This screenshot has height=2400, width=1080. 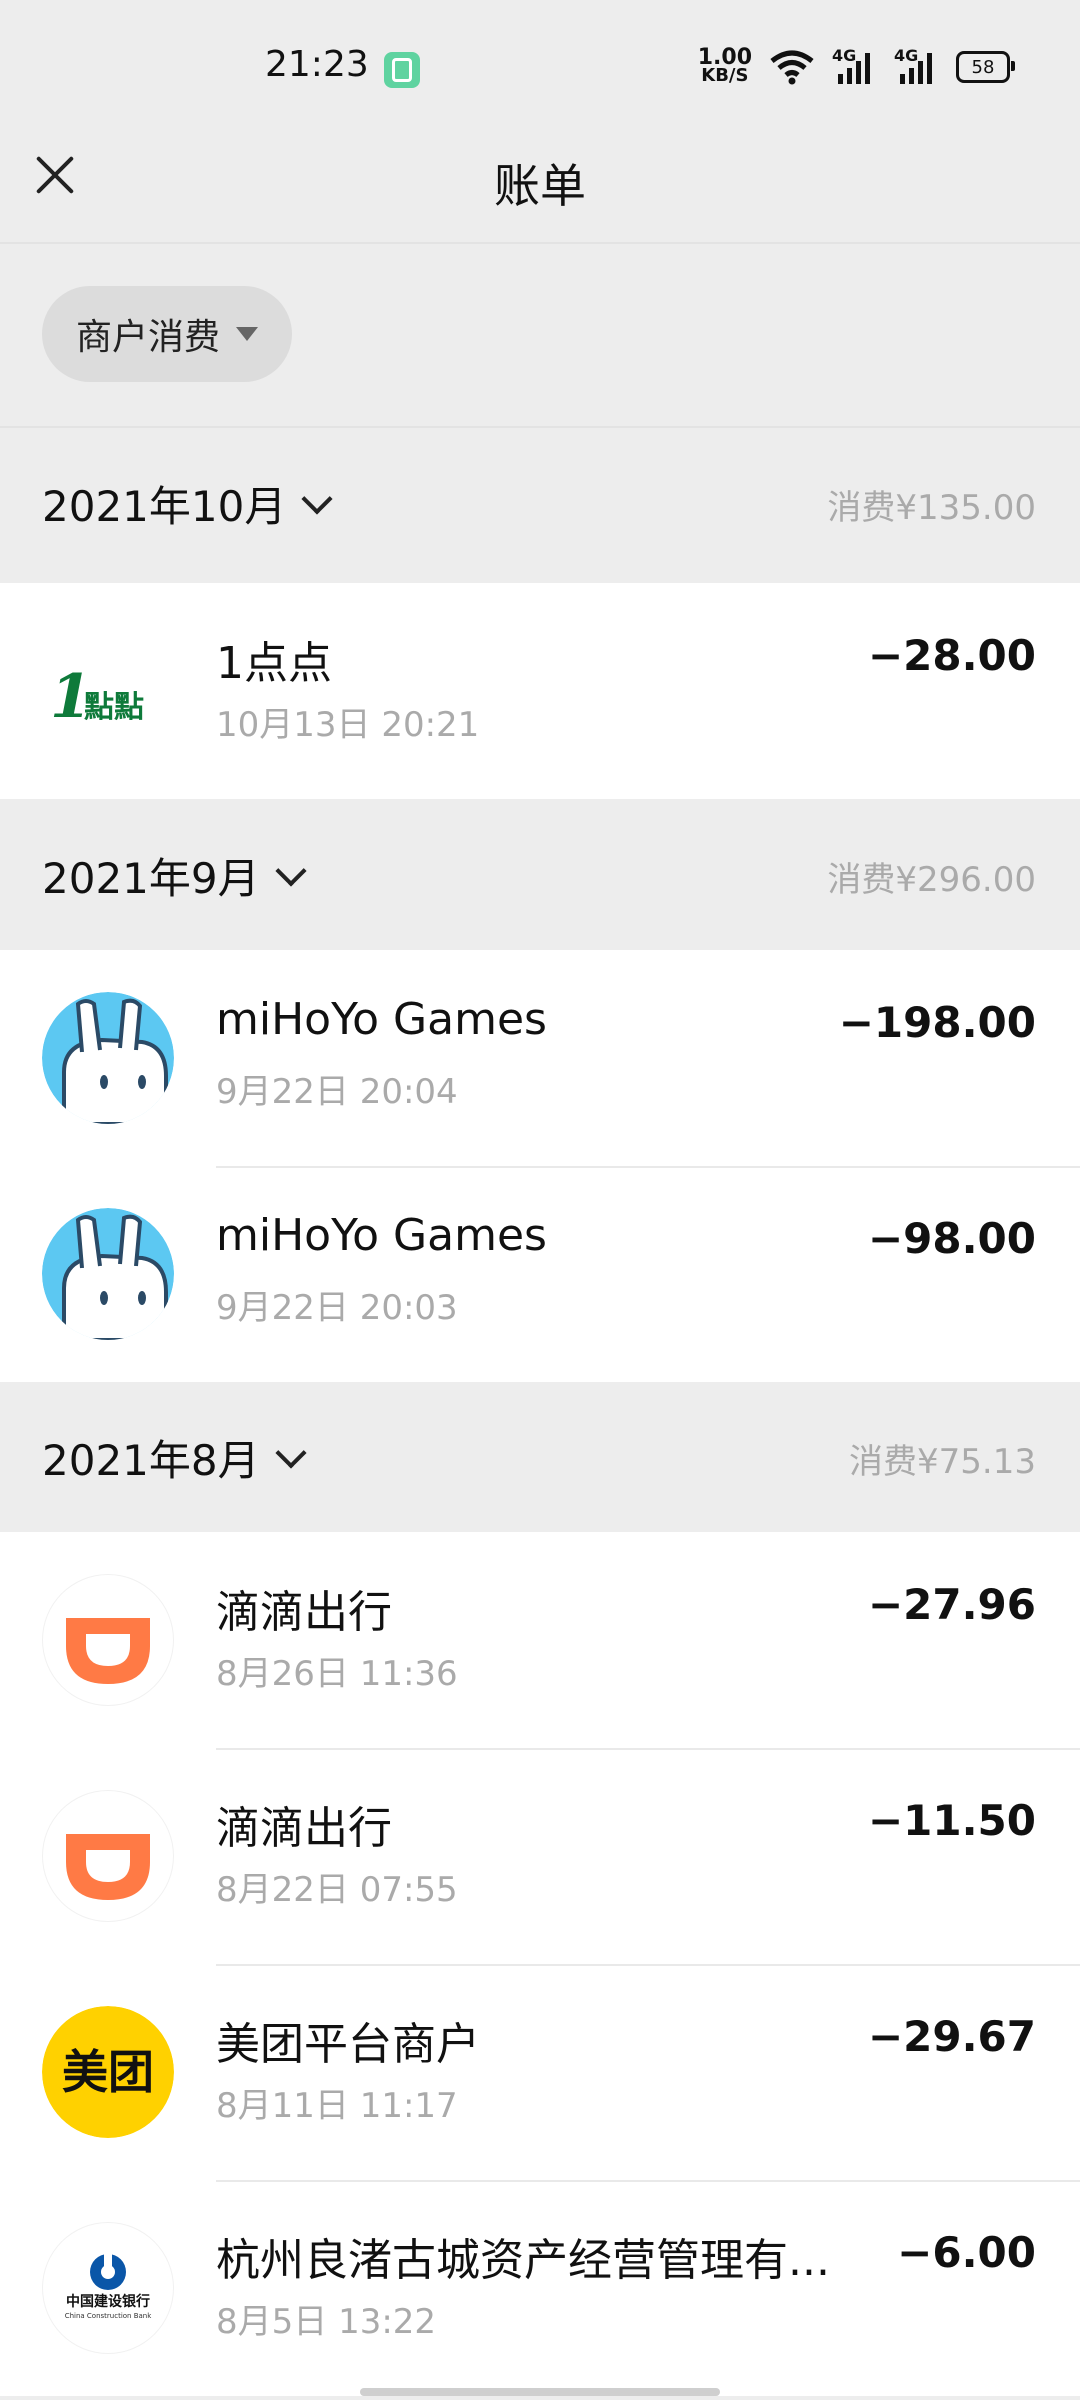 I want to click on month-title: 2021年10月, so click(x=187, y=503).